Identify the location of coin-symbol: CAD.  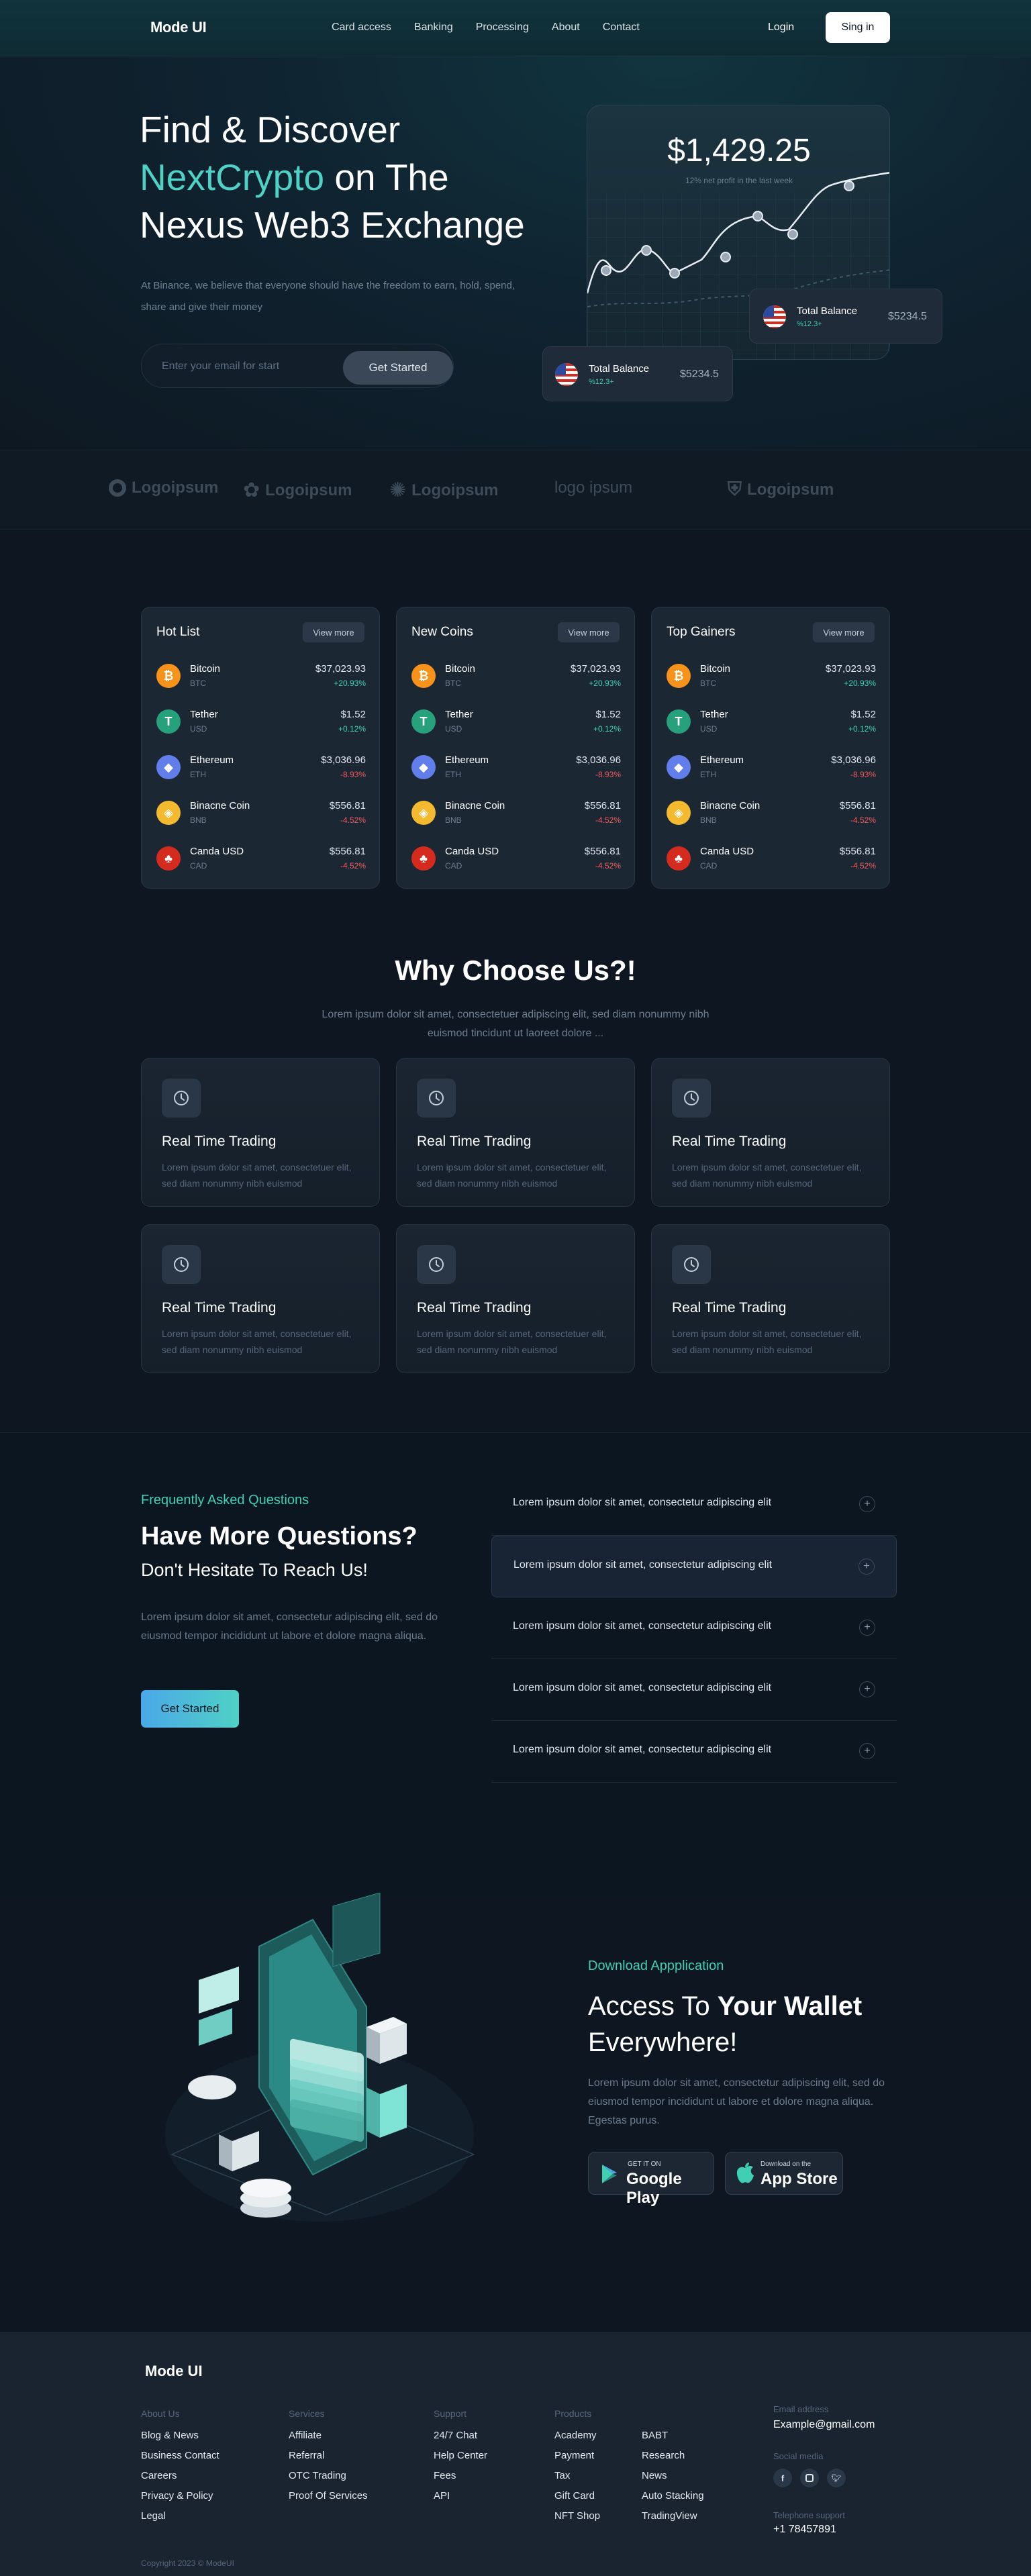
(454, 866).